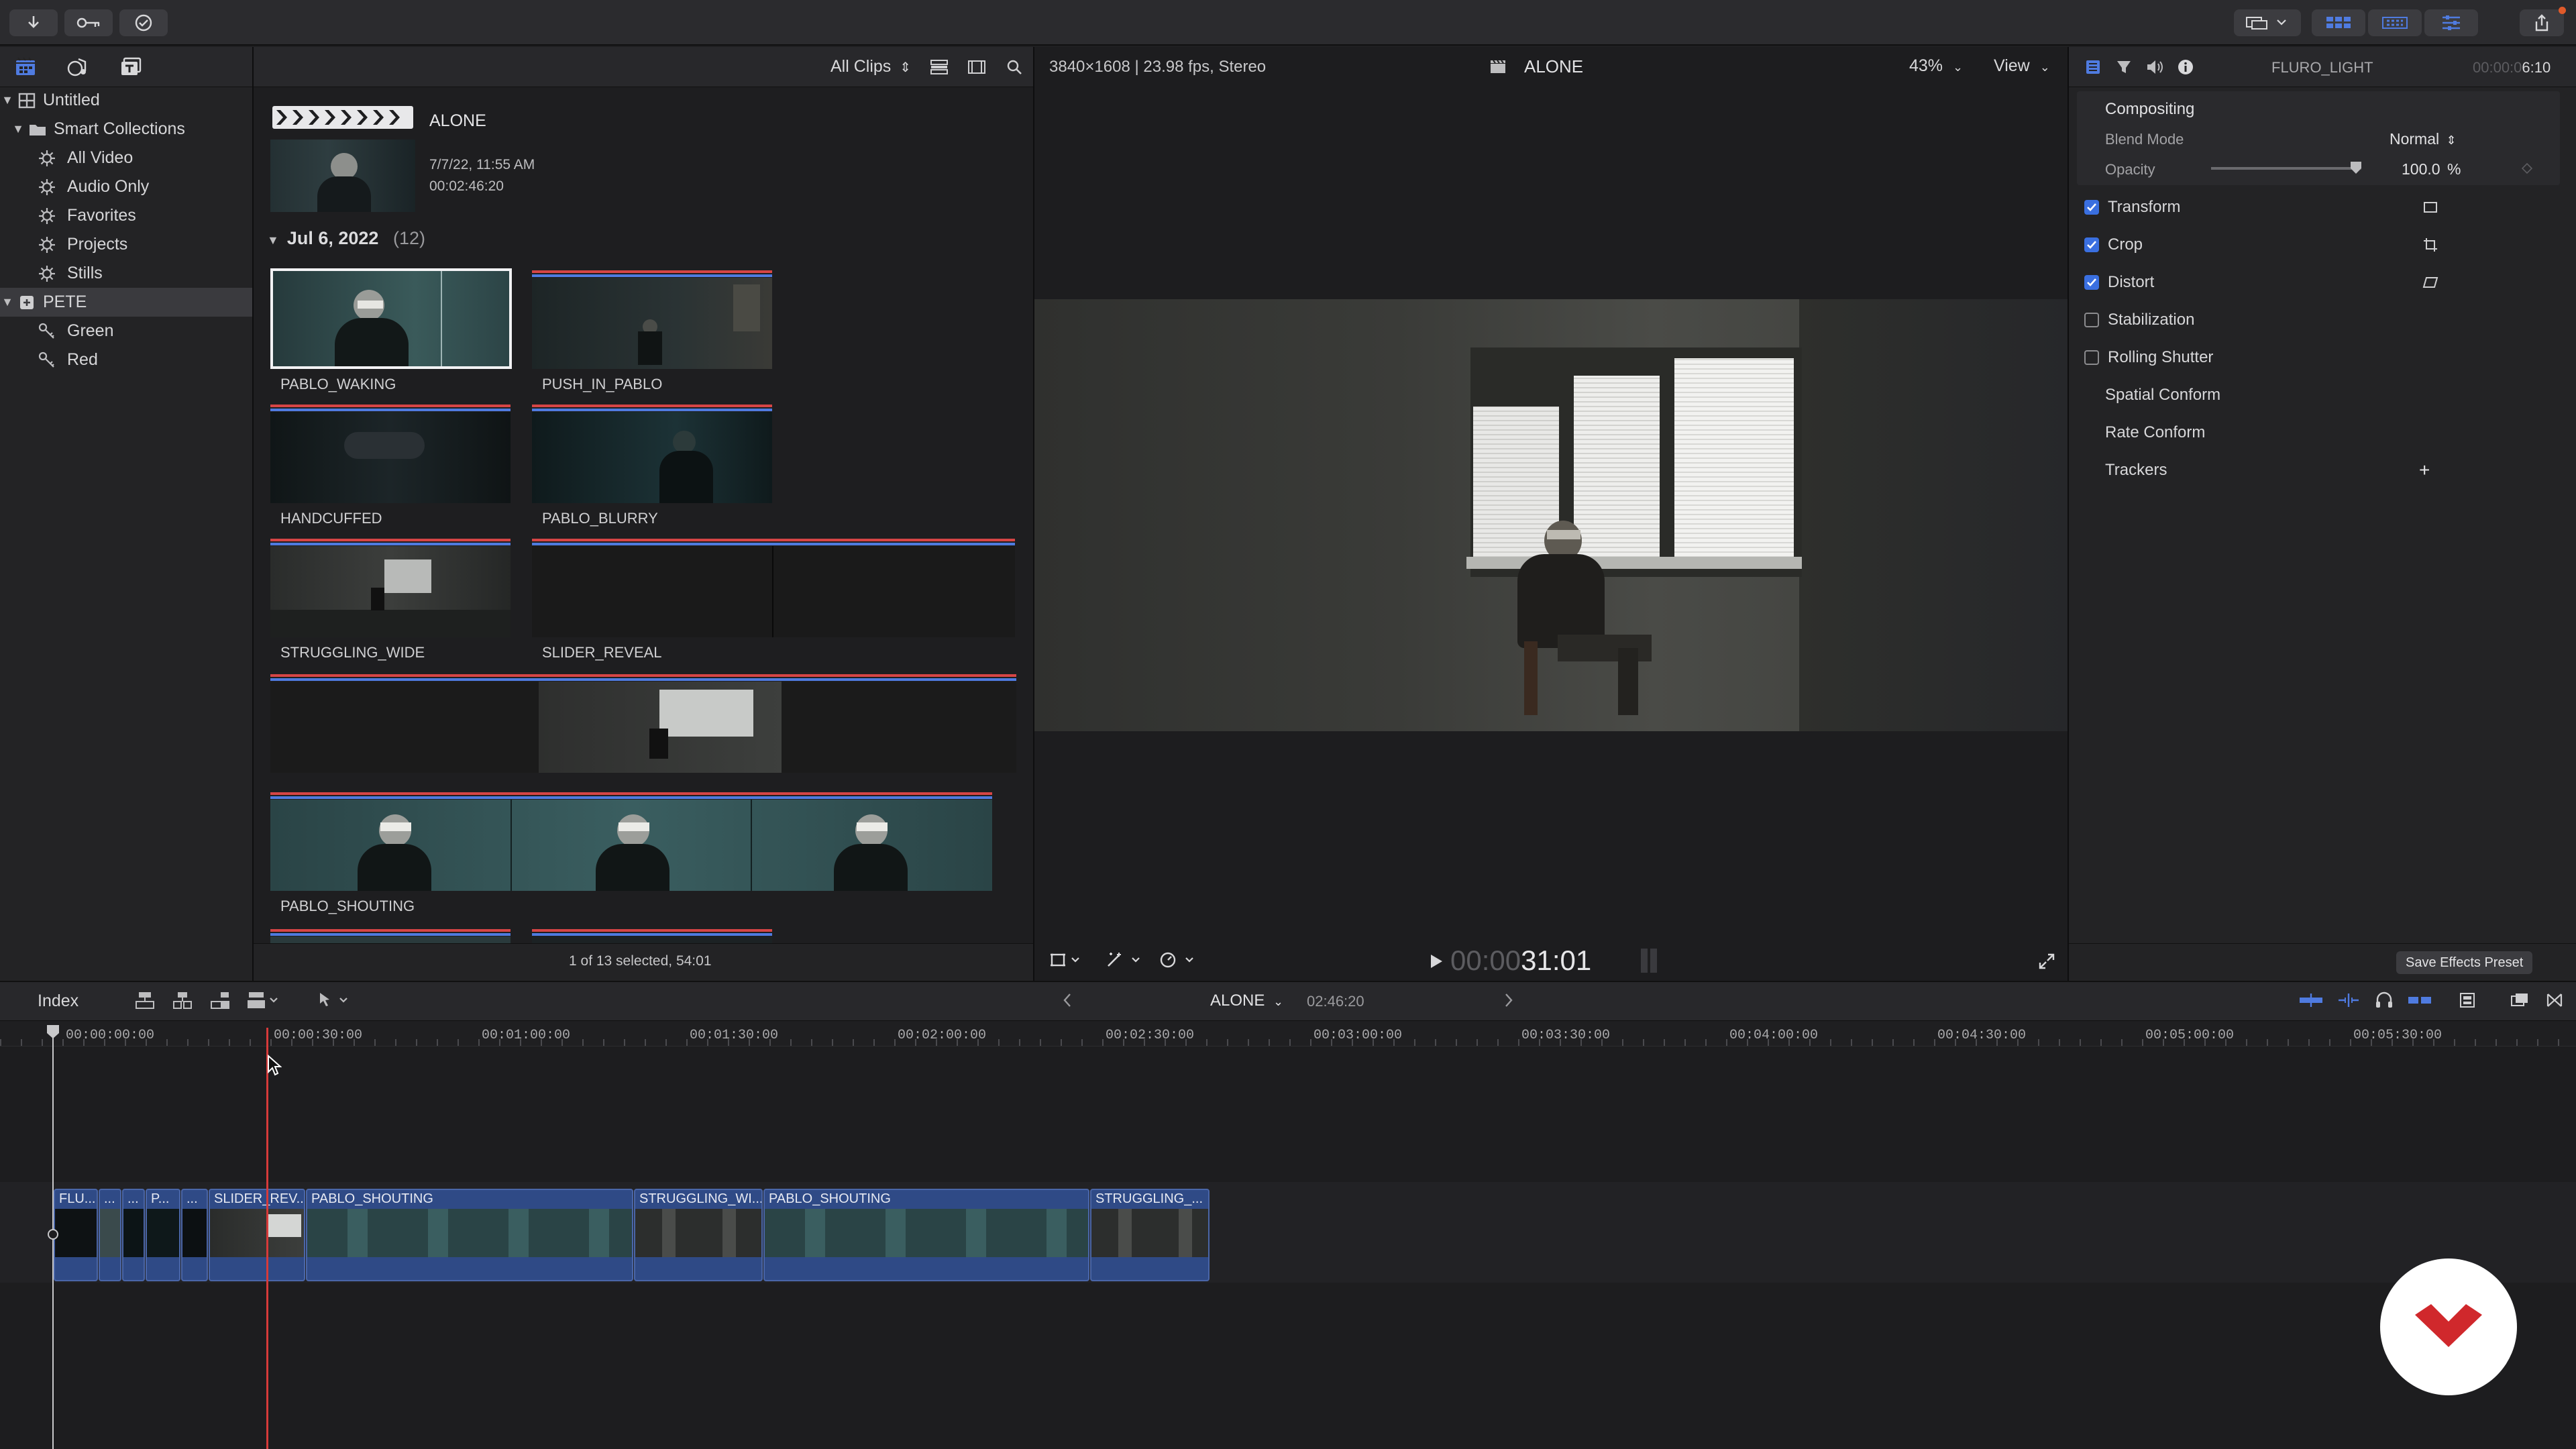 The image size is (2576, 1449). What do you see at coordinates (2430, 207) in the screenshot?
I see `transform-onscreen-icon` at bounding box center [2430, 207].